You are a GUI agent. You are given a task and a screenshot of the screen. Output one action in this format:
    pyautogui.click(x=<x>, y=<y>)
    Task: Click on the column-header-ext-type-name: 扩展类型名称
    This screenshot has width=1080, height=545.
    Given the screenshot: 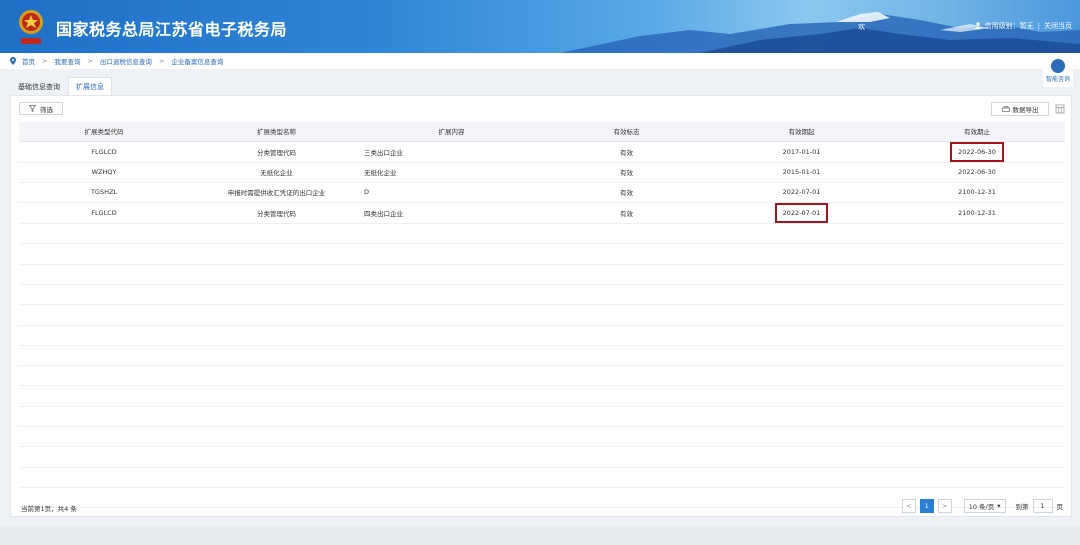 What is the action you would take?
    pyautogui.click(x=276, y=132)
    